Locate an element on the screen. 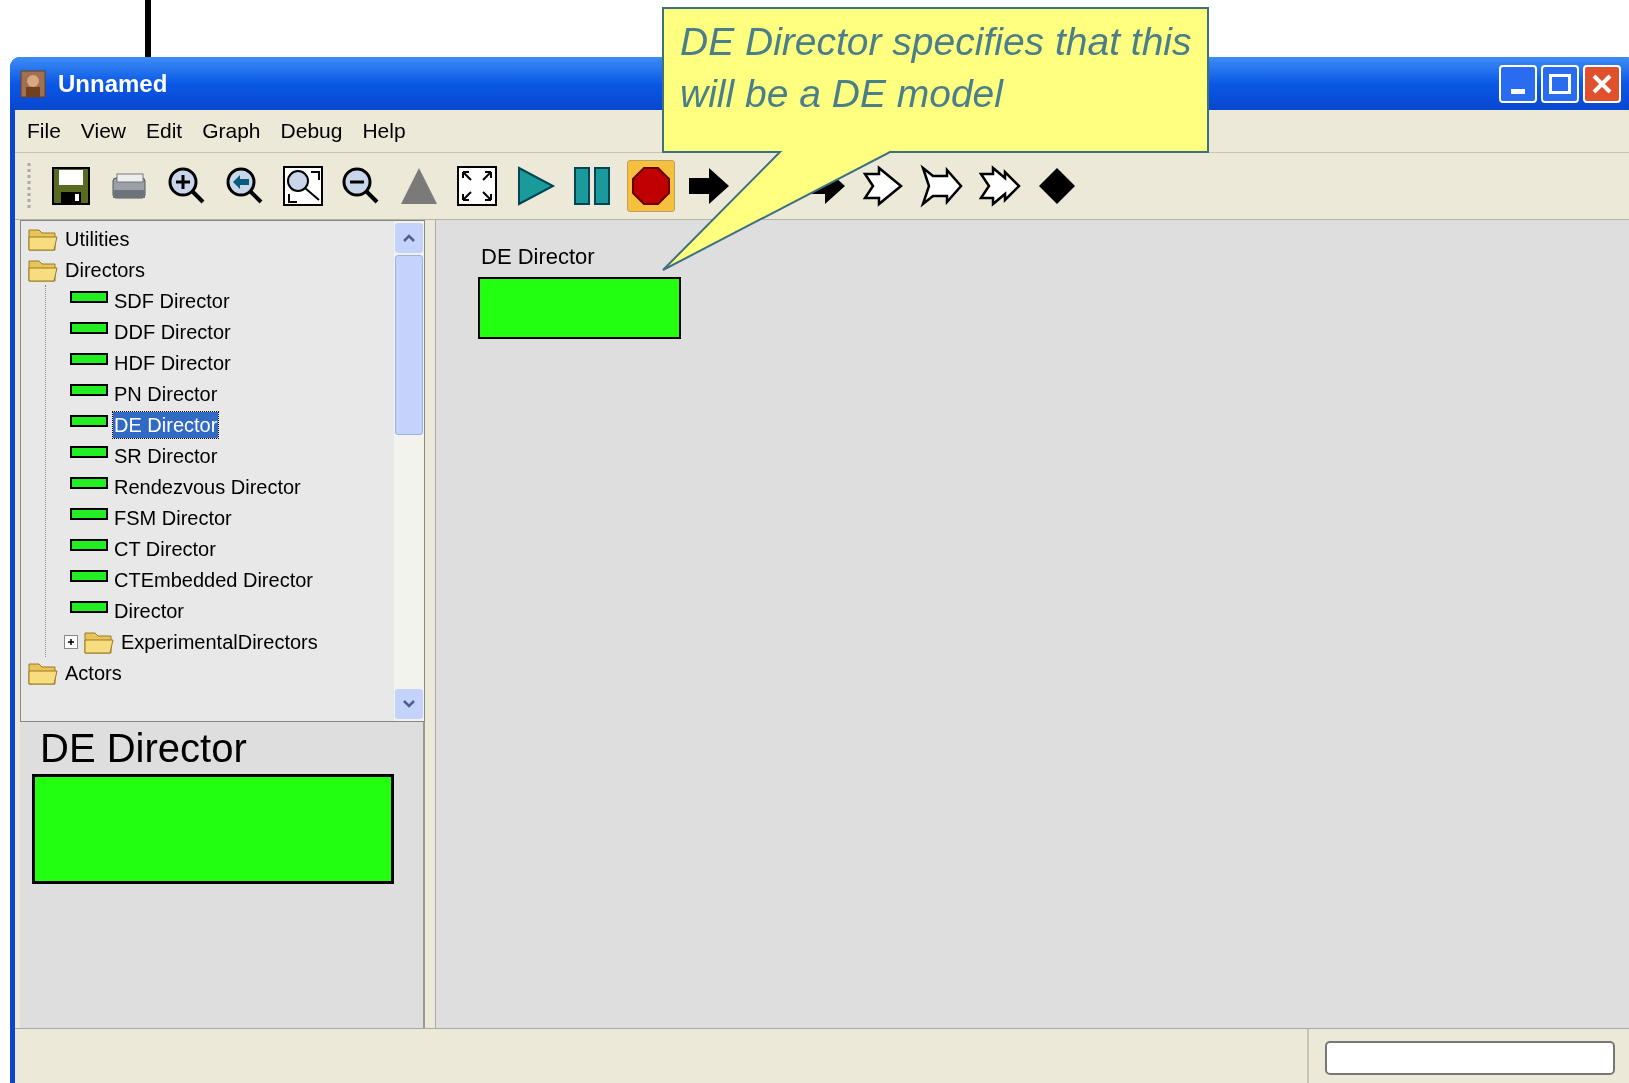 Image resolution: width=1629 pixels, height=1083 pixels. tree-folder: Actors is located at coordinates (93, 672).